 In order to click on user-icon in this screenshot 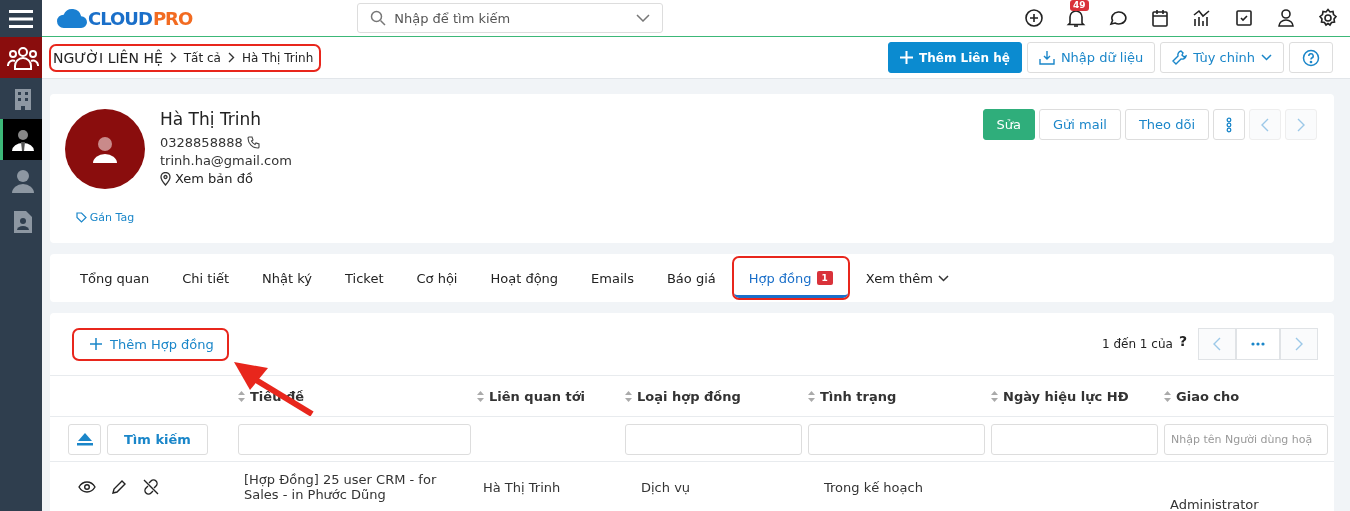, I will do `click(1286, 18)`.